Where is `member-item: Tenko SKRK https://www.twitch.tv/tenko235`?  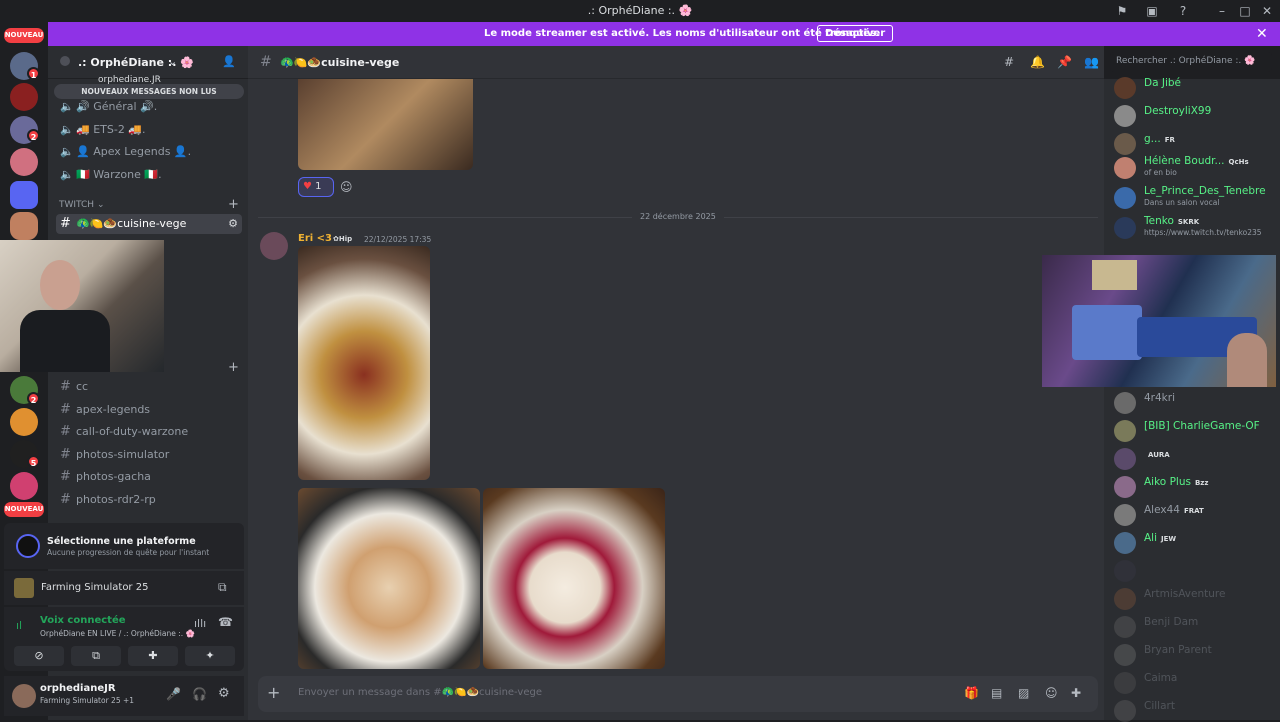 member-item: Tenko SKRK https://www.twitch.tv/tenko235 is located at coordinates (1197, 227).